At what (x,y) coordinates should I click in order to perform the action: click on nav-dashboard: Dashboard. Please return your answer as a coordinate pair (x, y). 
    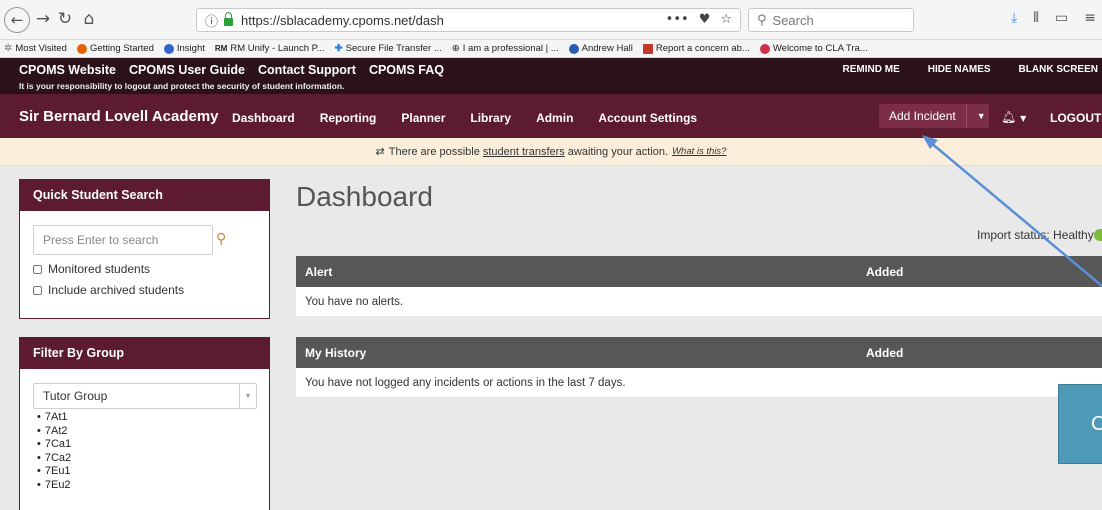
    Looking at the image, I should click on (263, 118).